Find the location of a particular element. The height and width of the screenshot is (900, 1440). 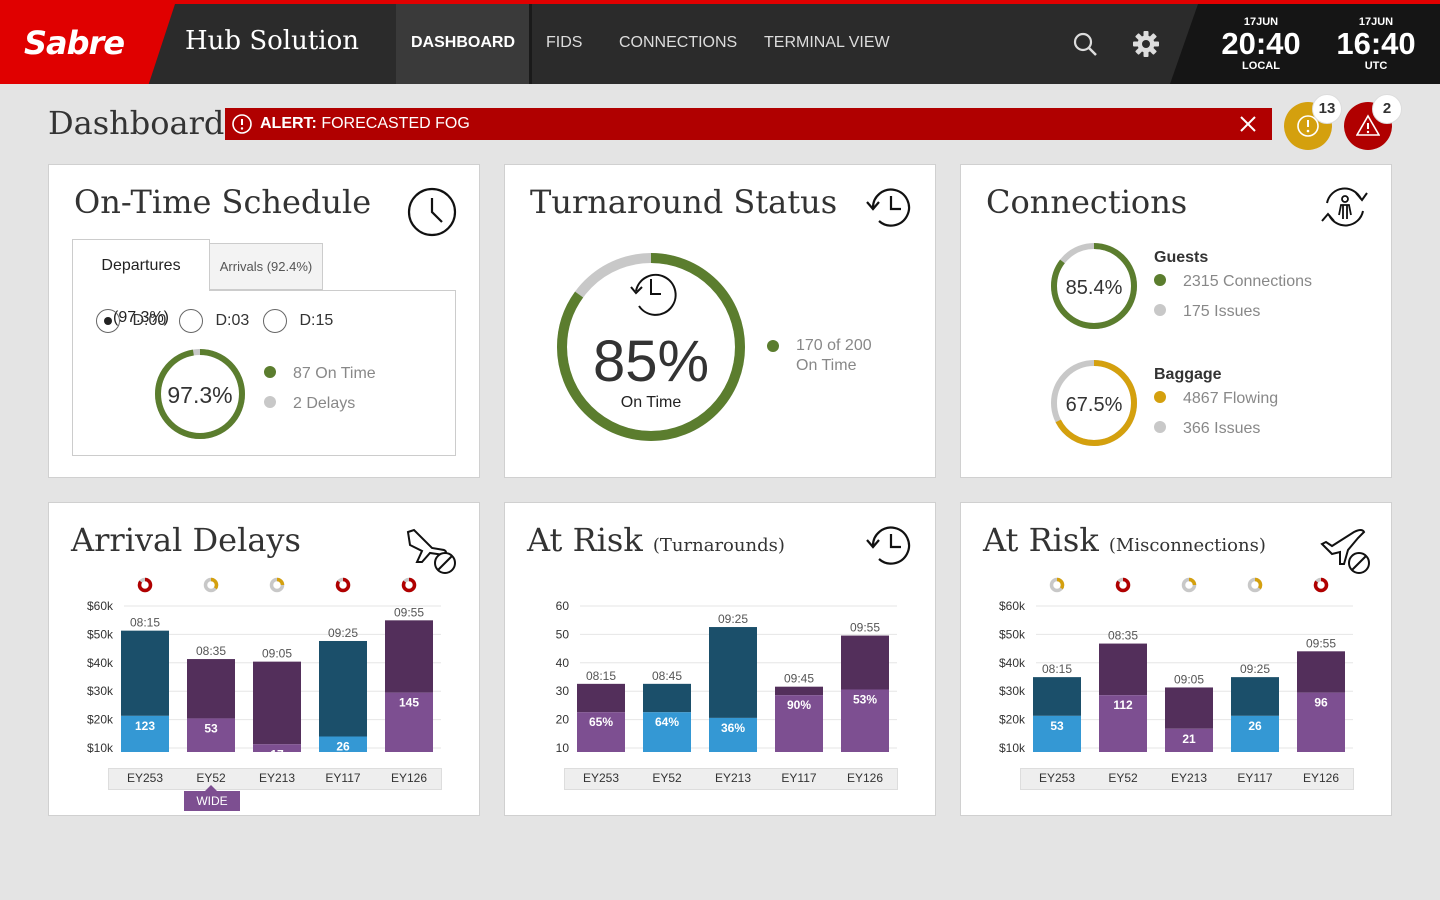

legend-on-time: 87 On Time is located at coordinates (320, 374).